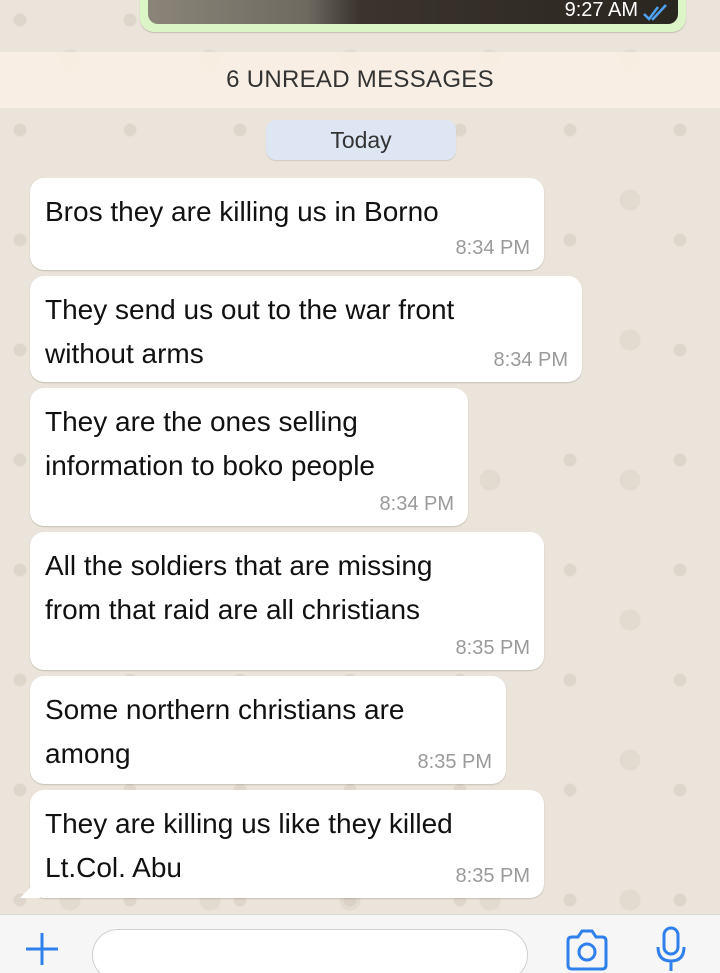  I want to click on plus-icon, so click(42, 949).